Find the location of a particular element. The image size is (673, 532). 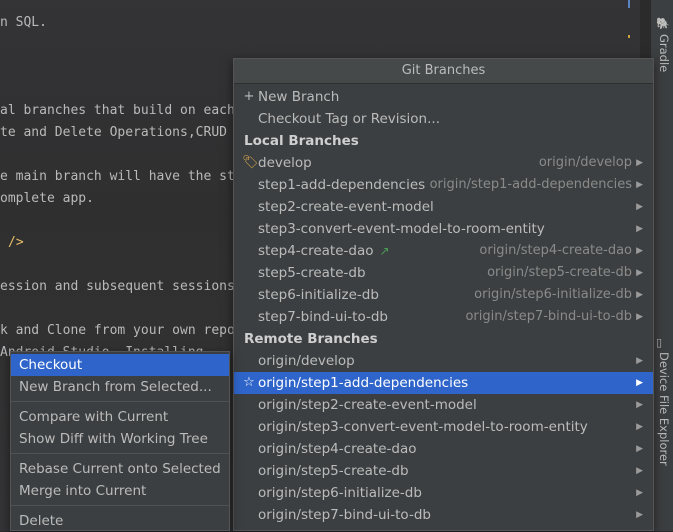

editor-line: n SQL. is located at coordinates (23, 22).